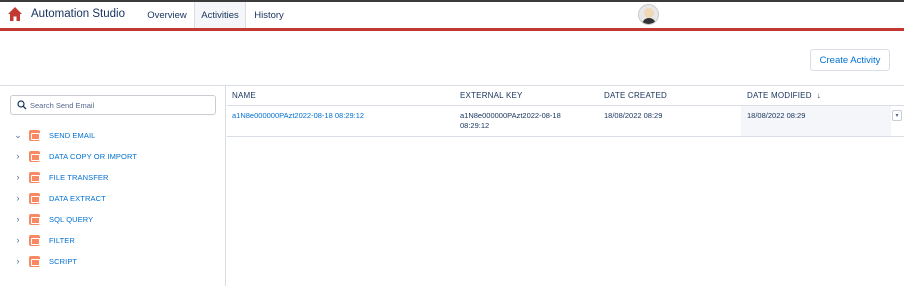 This screenshot has height=286, width=904. Describe the element at coordinates (167, 15) in the screenshot. I see `tab-overview: Overview` at that location.